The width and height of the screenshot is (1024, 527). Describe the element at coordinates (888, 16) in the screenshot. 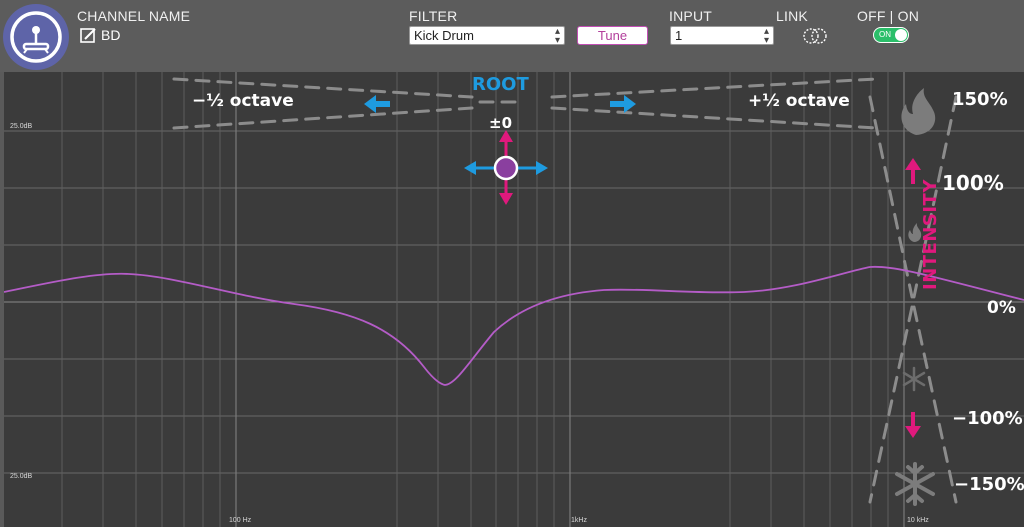

I see `offon-label: OFF | ON` at that location.